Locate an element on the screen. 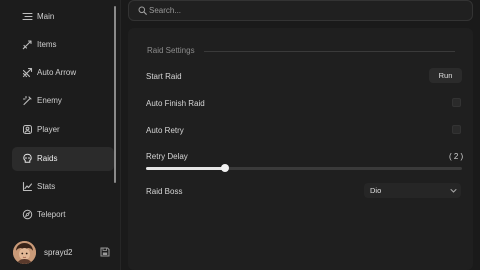 This screenshot has height=270, width=480. sidebar-item-label: Items is located at coordinates (47, 44).